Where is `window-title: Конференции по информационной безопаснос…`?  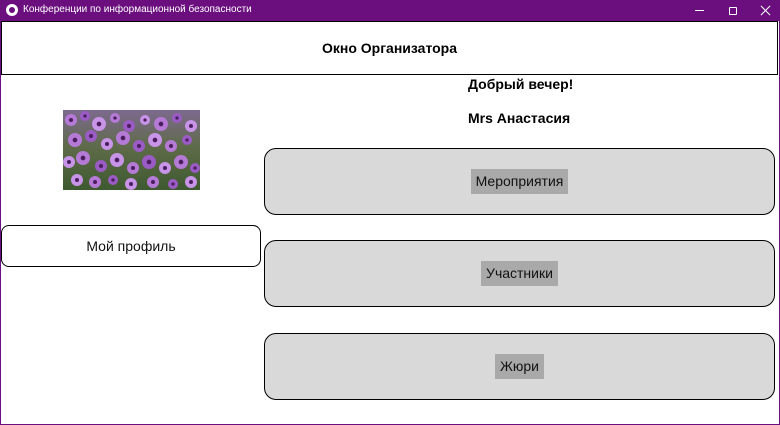
window-title: Конференции по информационной безопаснос… is located at coordinates (137, 9).